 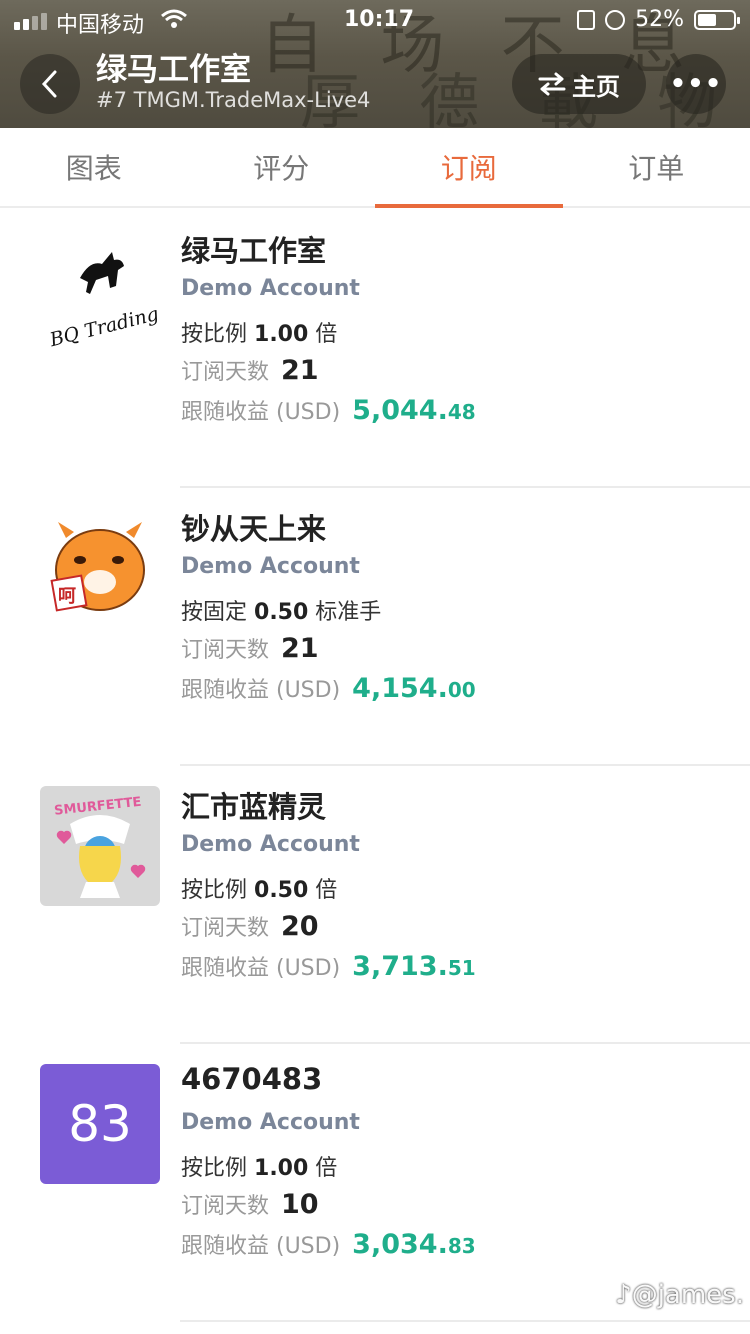 I want to click on home-button: 主页, so click(x=579, y=84).